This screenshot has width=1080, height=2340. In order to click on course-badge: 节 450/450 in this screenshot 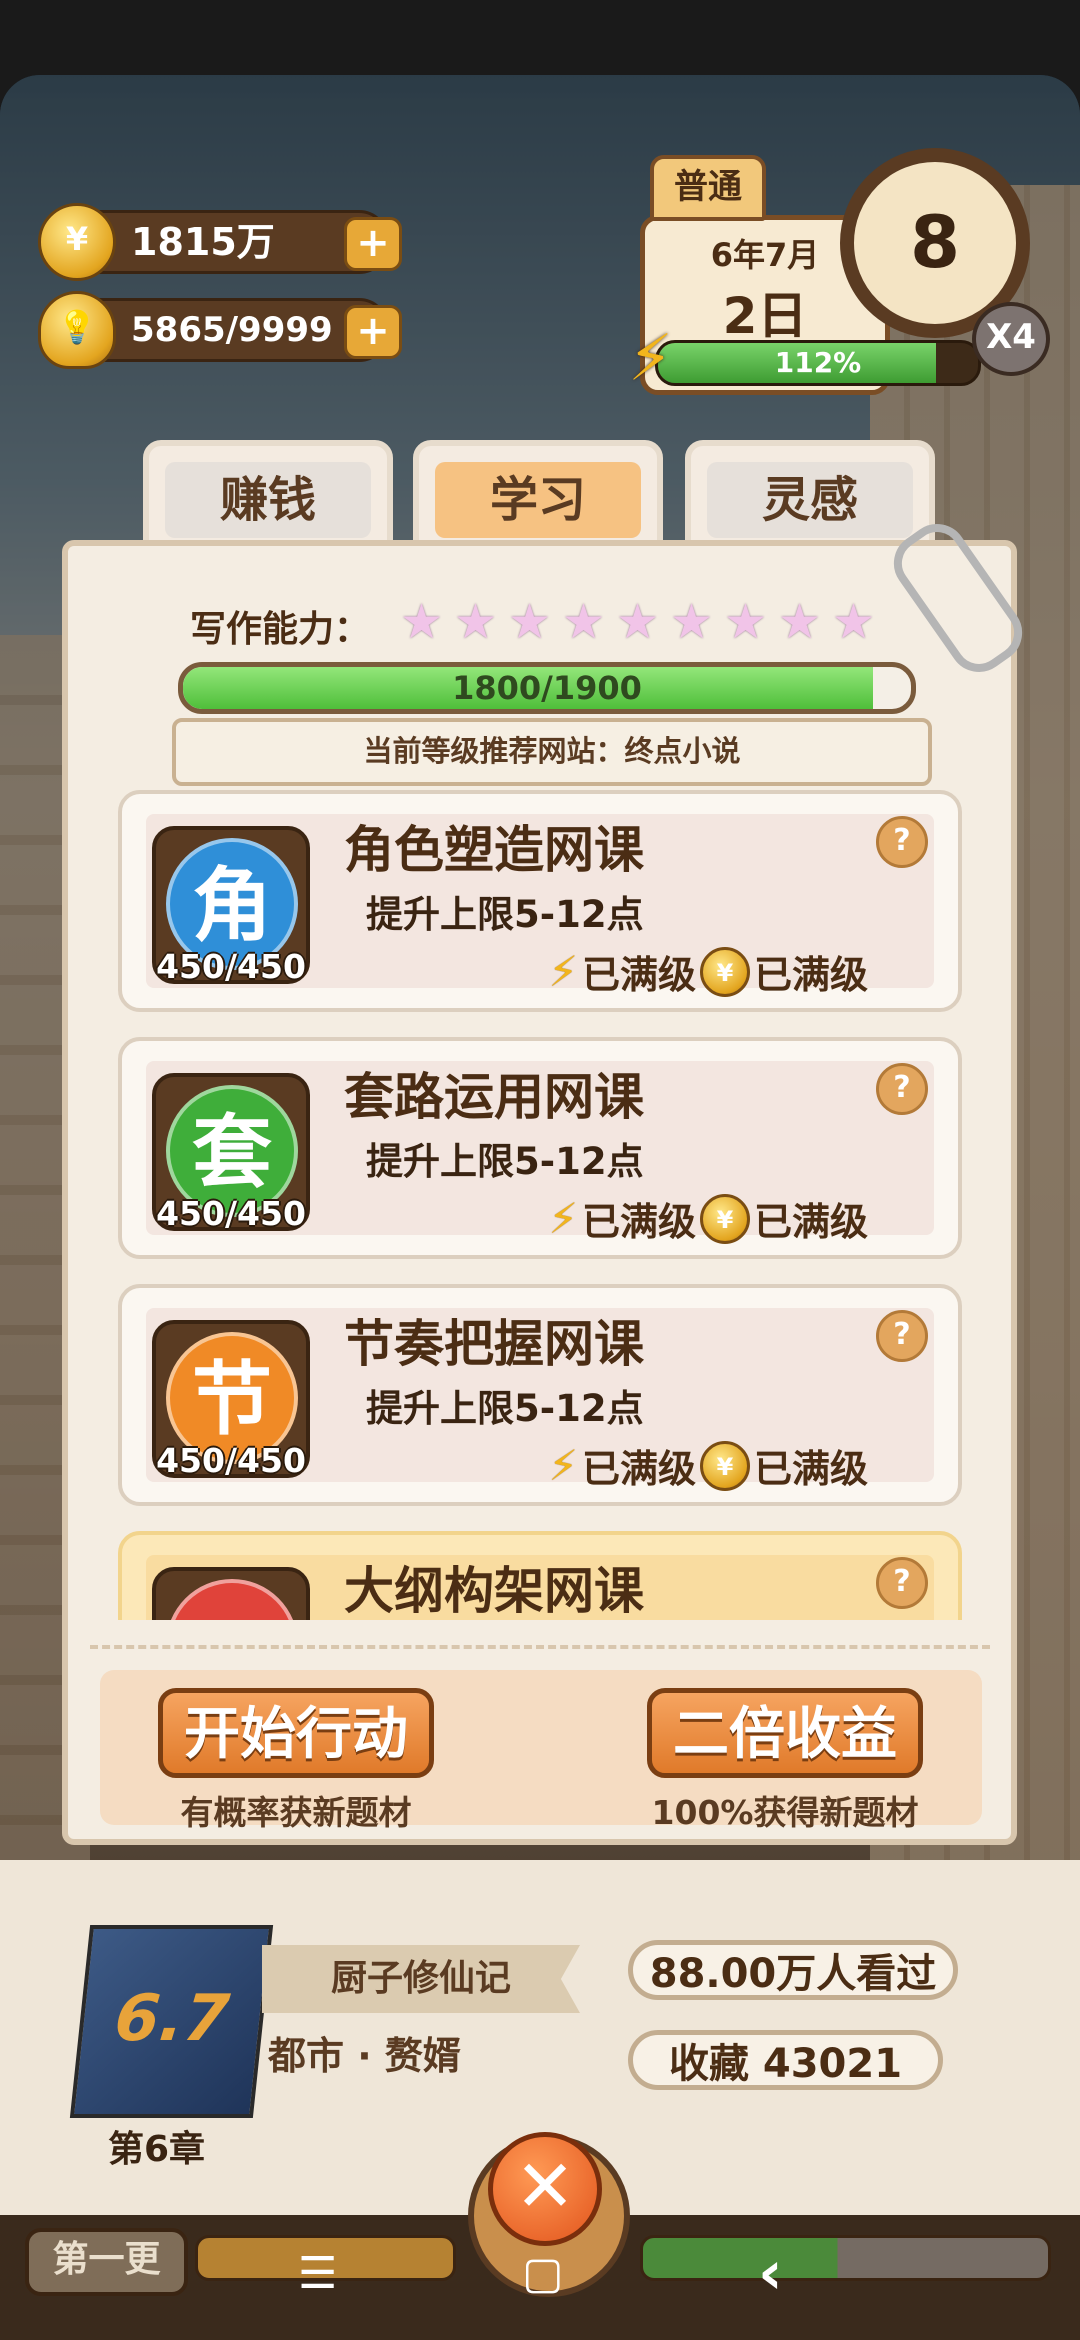, I will do `click(231, 1400)`.